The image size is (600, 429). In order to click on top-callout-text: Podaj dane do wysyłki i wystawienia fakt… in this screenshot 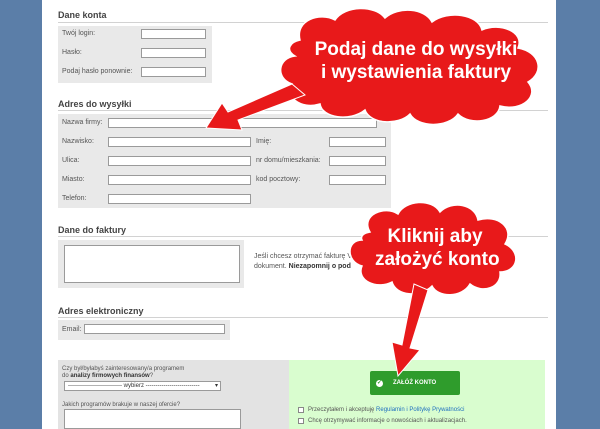, I will do `click(416, 61)`.